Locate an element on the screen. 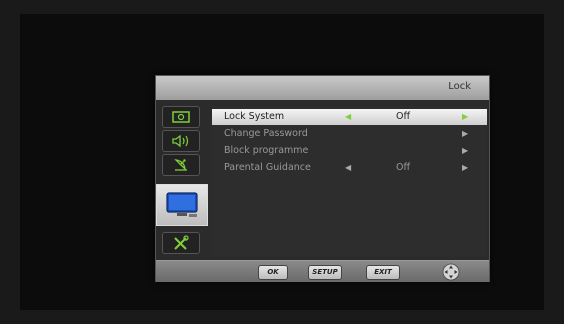 This screenshot has width=564, height=324. direction-pad-icon is located at coordinates (451, 272).